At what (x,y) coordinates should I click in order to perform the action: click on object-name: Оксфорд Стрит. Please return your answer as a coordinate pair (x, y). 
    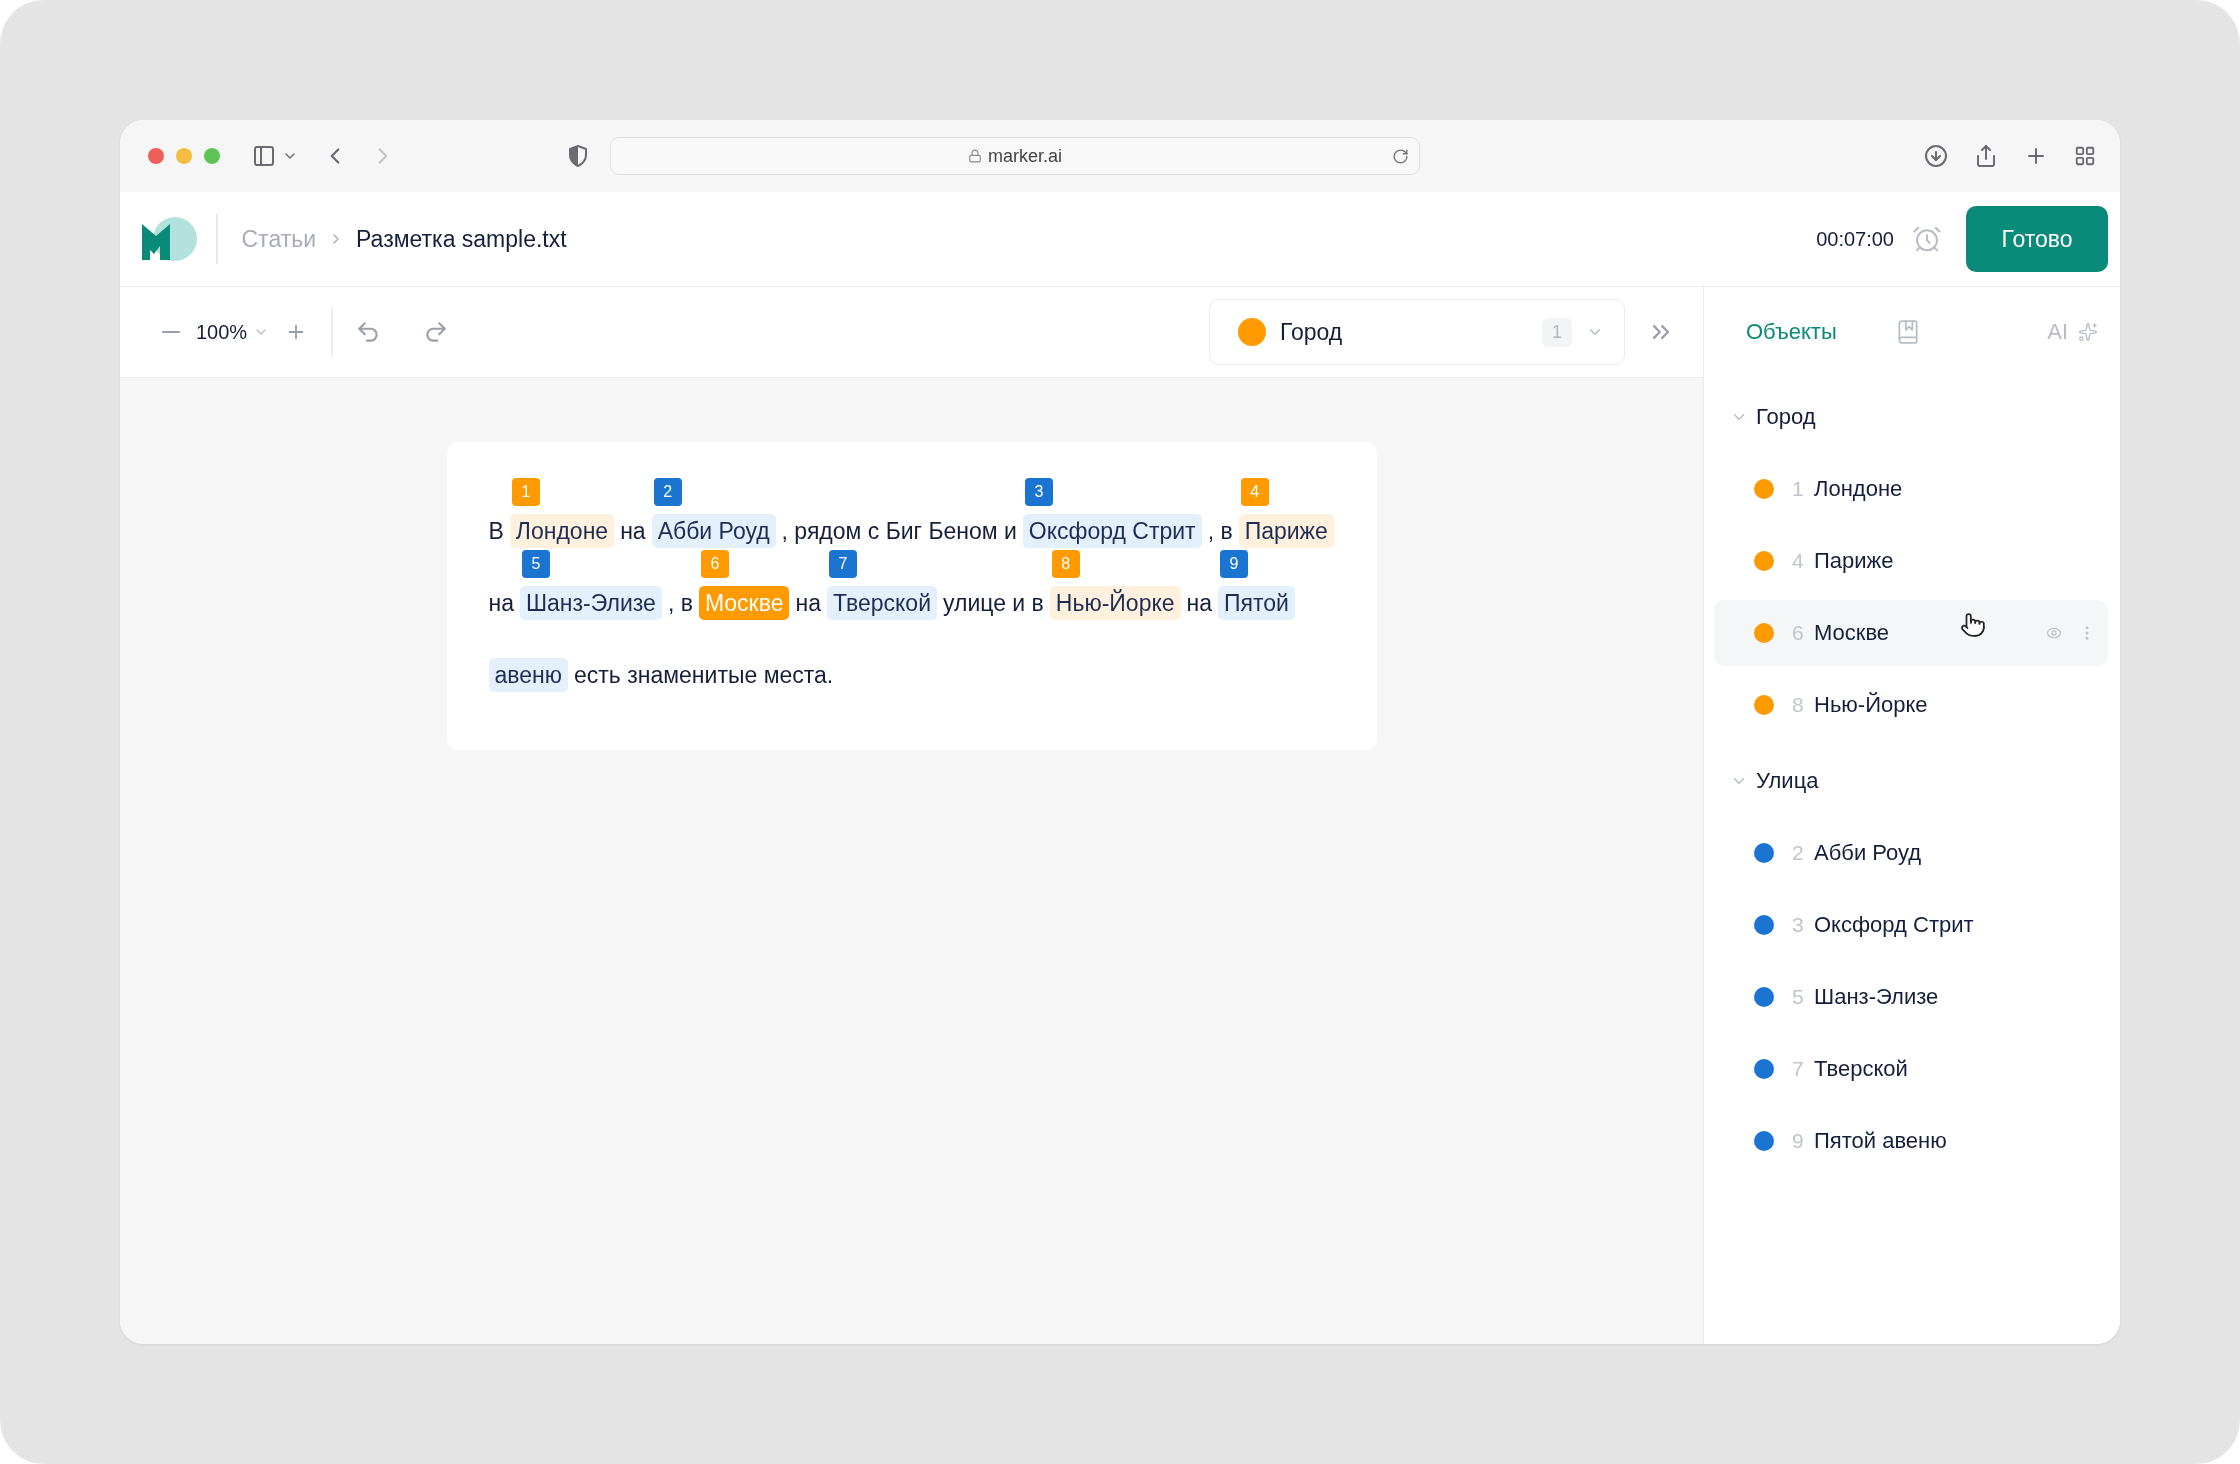
    Looking at the image, I should click on (1894, 925).